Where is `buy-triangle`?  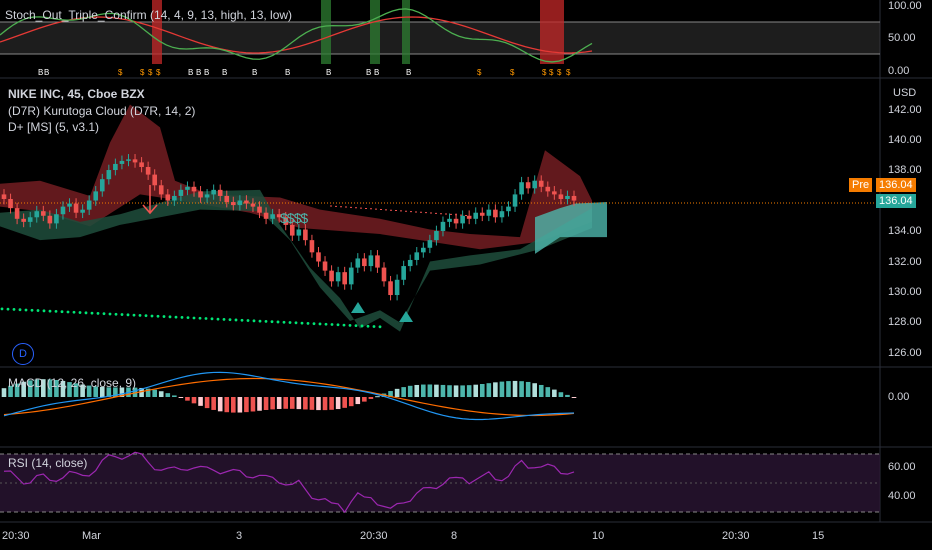 buy-triangle is located at coordinates (358, 307).